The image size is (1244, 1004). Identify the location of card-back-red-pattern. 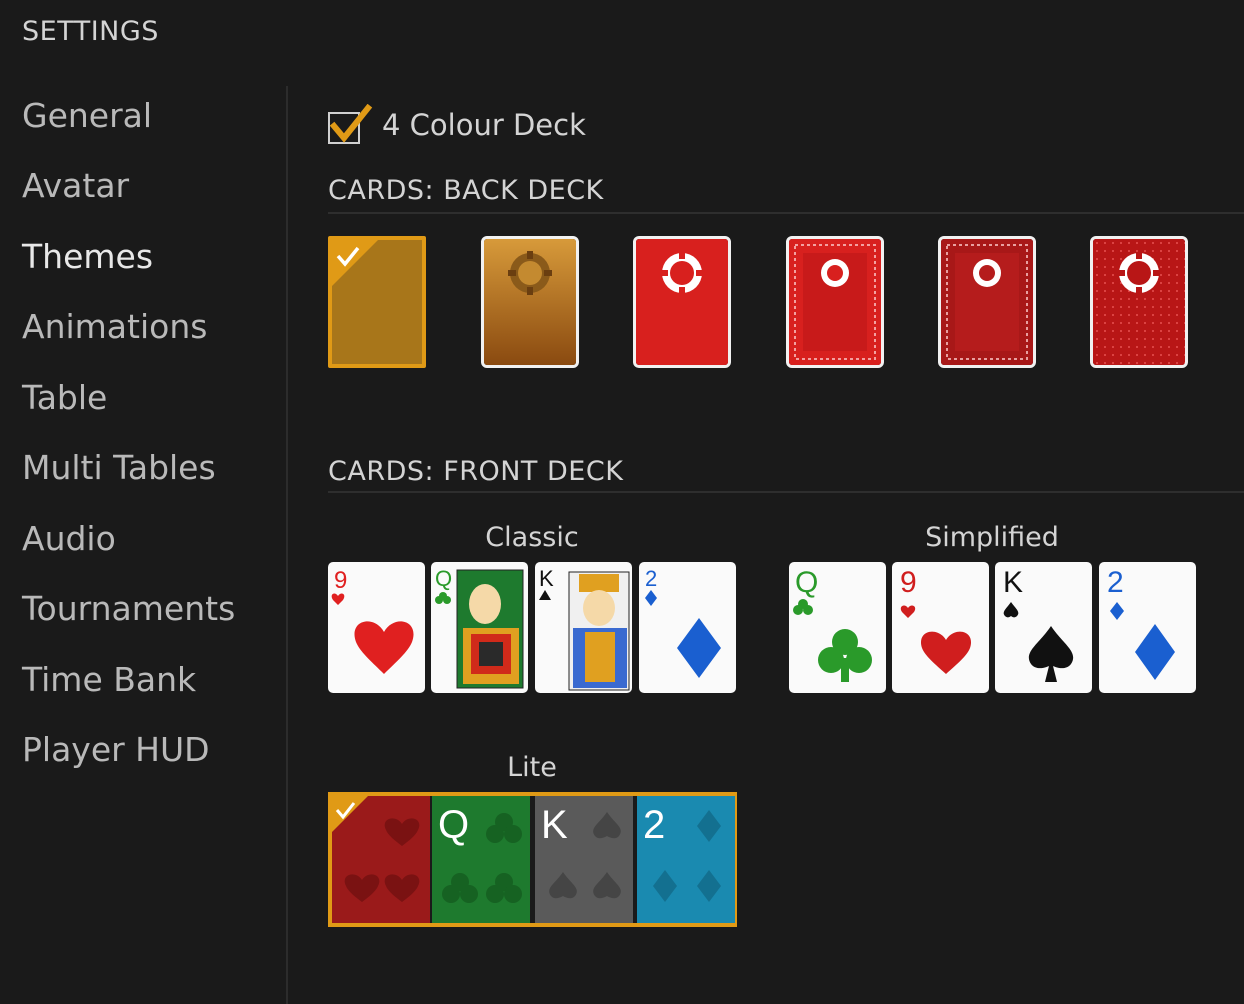
(835, 302).